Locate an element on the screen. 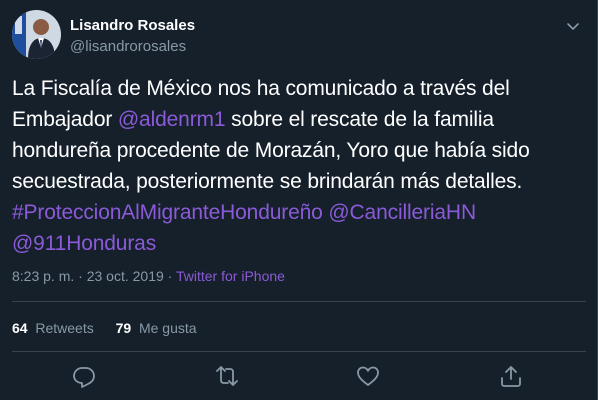  share-icon is located at coordinates (511, 376).